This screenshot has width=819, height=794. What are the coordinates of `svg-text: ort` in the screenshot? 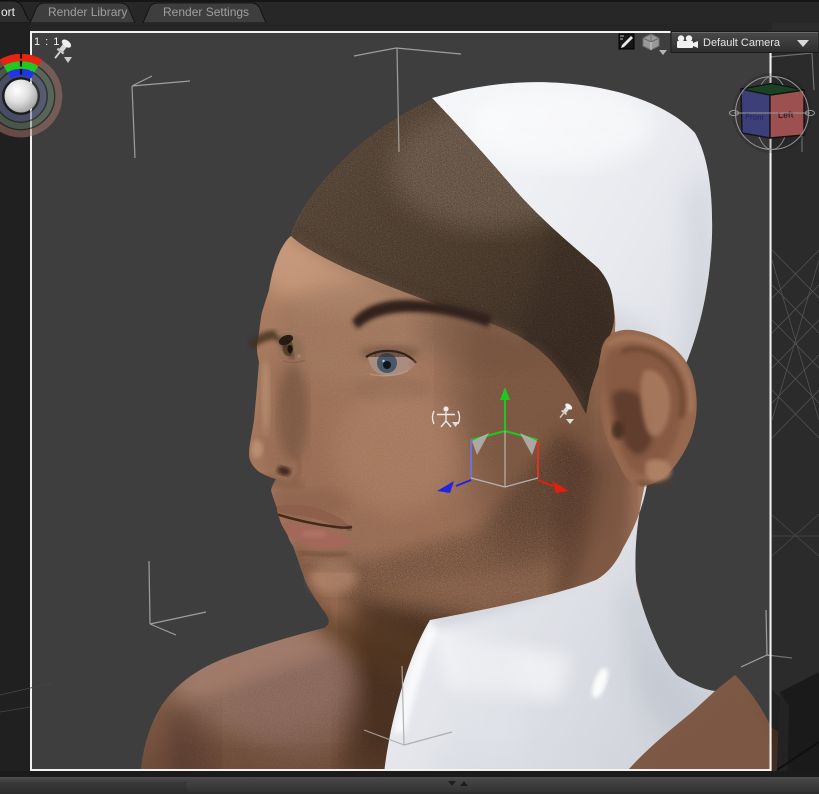 It's located at (8, 12).